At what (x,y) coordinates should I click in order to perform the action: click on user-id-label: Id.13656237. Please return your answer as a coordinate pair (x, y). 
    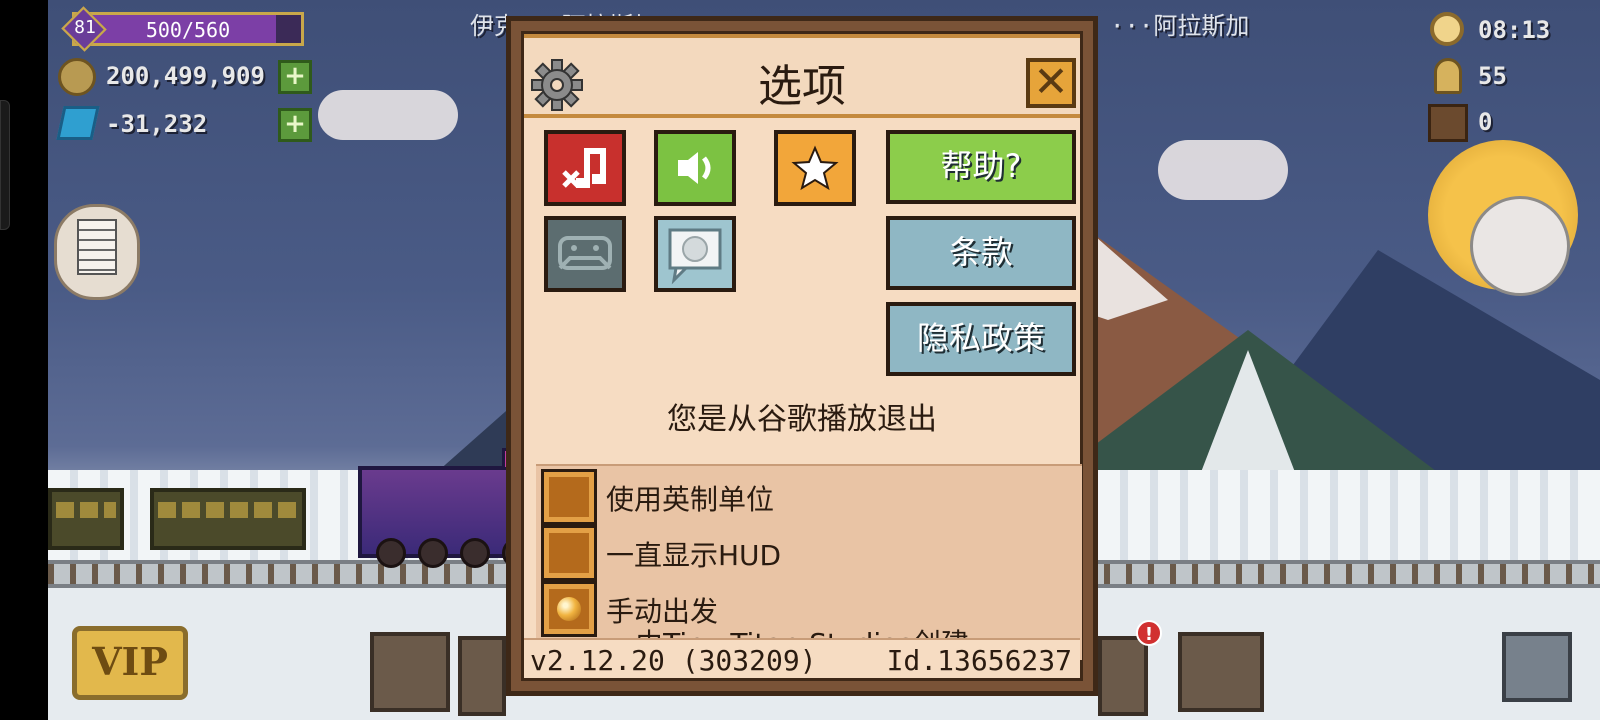
    Looking at the image, I should click on (979, 660).